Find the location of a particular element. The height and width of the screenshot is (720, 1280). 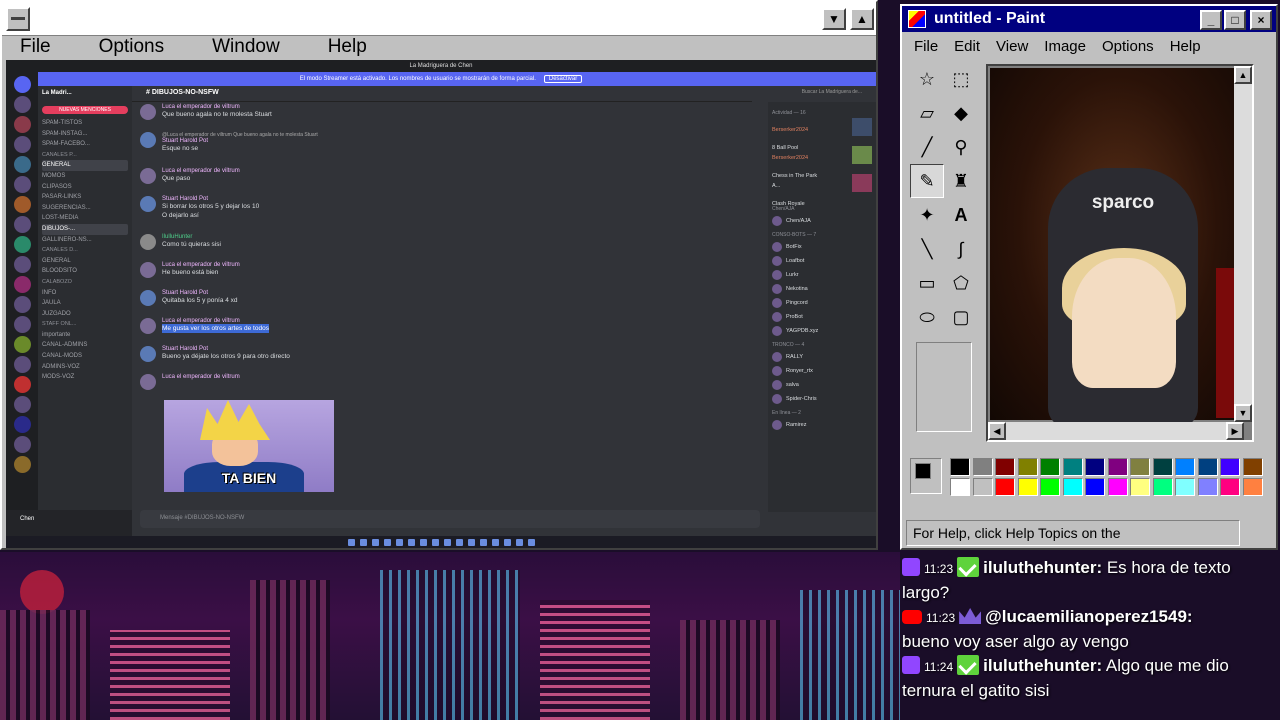

free-select-icon: ☆ is located at coordinates (927, 79).